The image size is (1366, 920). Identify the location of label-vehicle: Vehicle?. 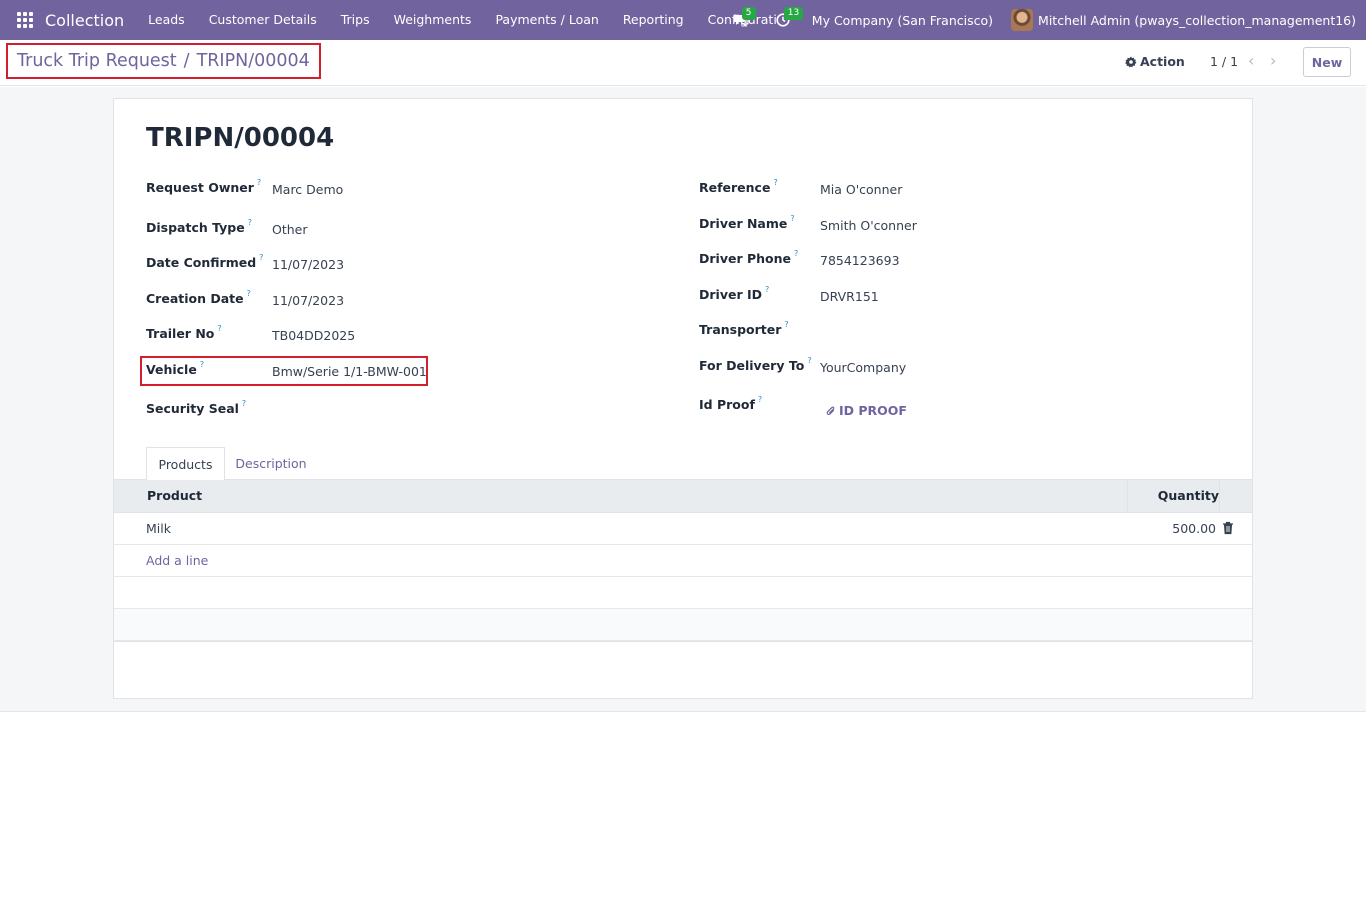
(175, 368).